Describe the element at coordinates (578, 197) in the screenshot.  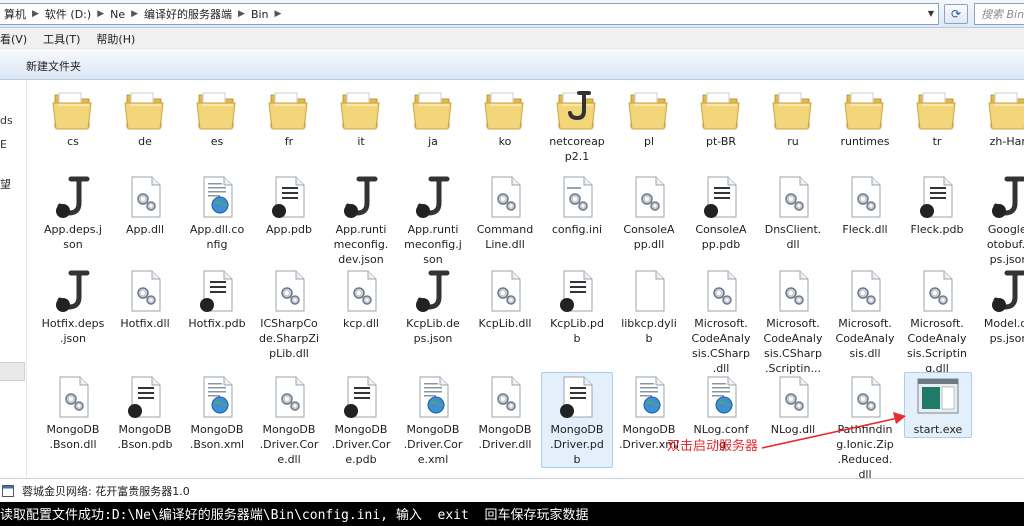
I see `ini-file-icon` at that location.